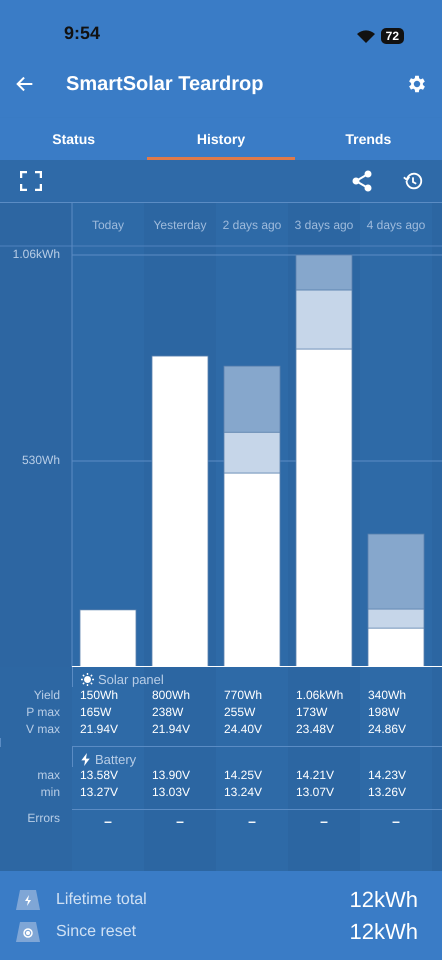  Describe the element at coordinates (243, 792) in the screenshot. I see `table-cell-text: 13.24V` at that location.